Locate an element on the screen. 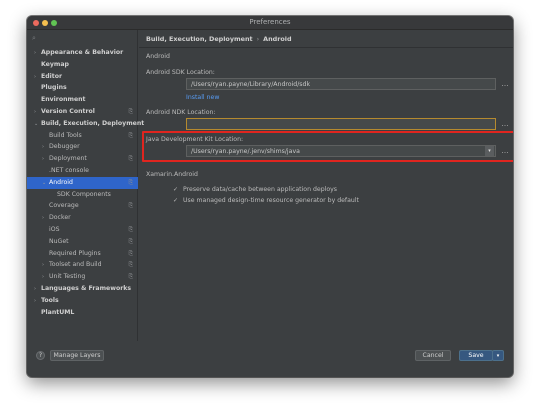 The height and width of the screenshot is (412, 540). header-divider is located at coordinates (326, 47).